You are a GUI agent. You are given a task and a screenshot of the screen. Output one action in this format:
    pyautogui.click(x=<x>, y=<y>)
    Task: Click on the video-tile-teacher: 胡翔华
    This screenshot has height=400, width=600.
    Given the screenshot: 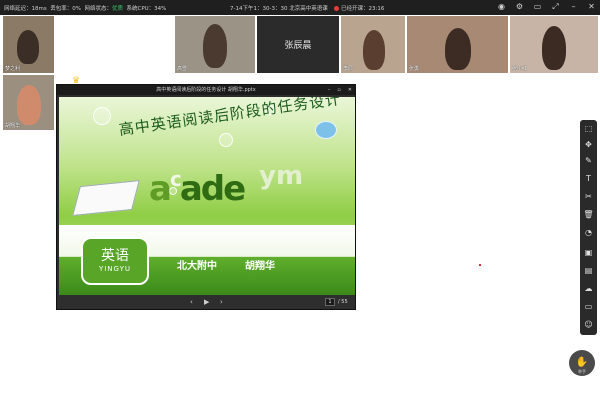 What is the action you would take?
    pyautogui.click(x=28, y=102)
    